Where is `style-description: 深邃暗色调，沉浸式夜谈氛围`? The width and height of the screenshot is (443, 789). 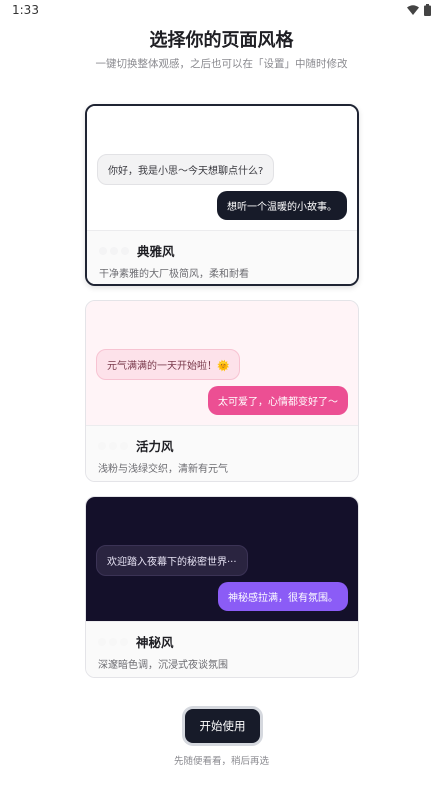
style-description: 深邃暗色调，沉浸式夜谈氛围 is located at coordinates (163, 665).